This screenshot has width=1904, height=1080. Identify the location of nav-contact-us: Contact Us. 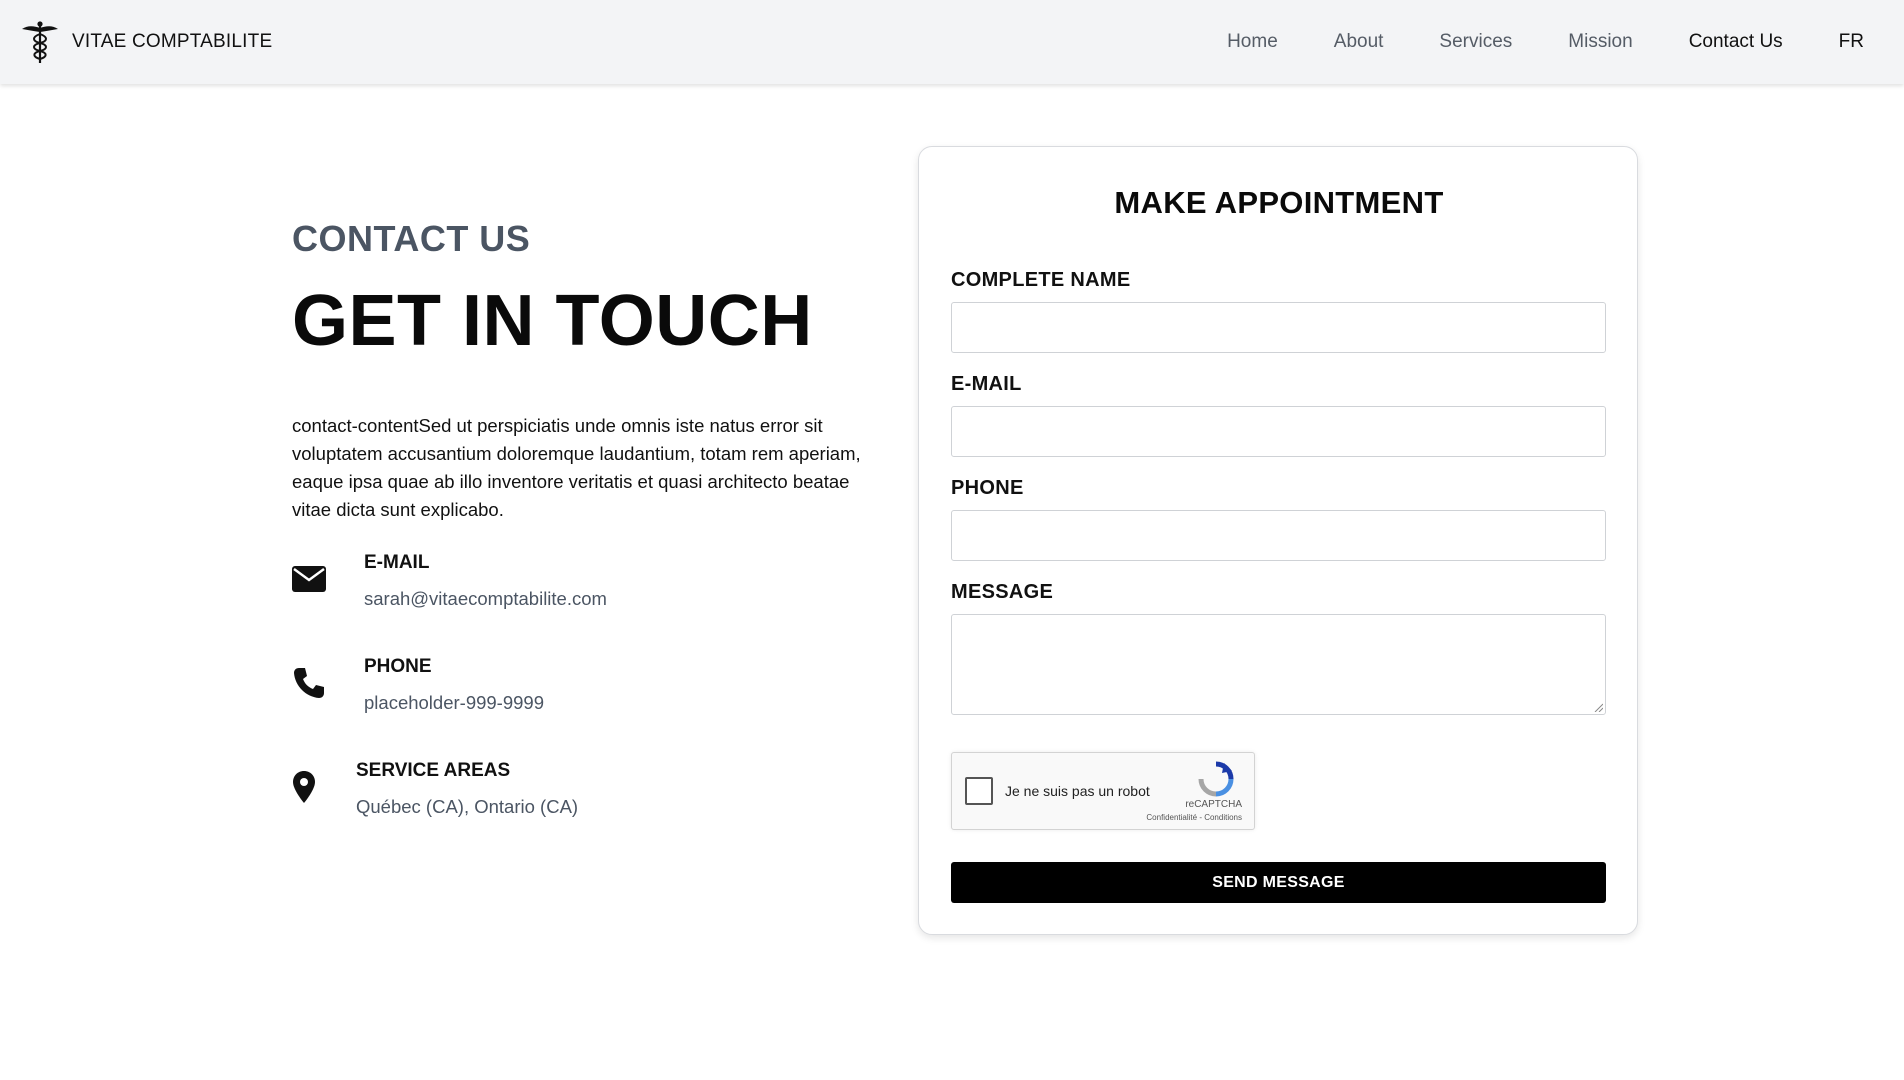
(1736, 42).